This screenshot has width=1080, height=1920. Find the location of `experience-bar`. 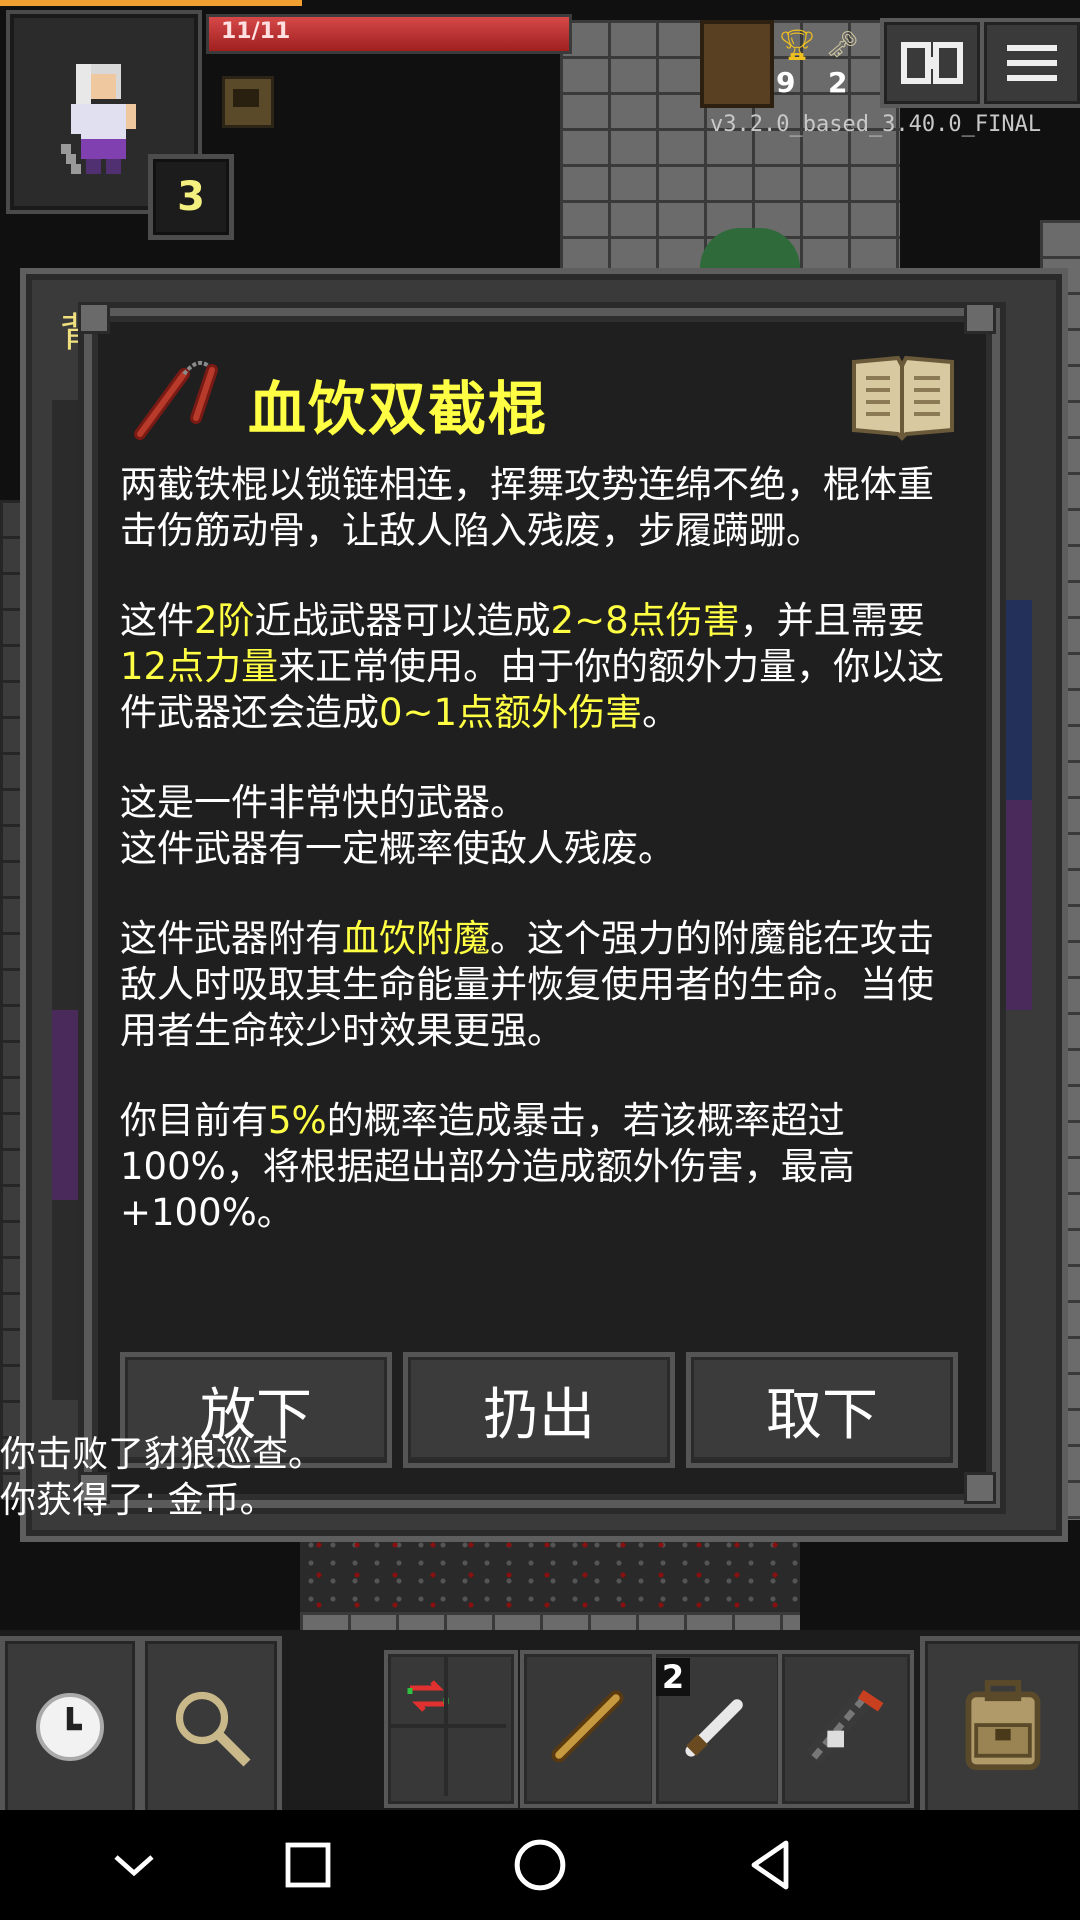

experience-bar is located at coordinates (151, 3).